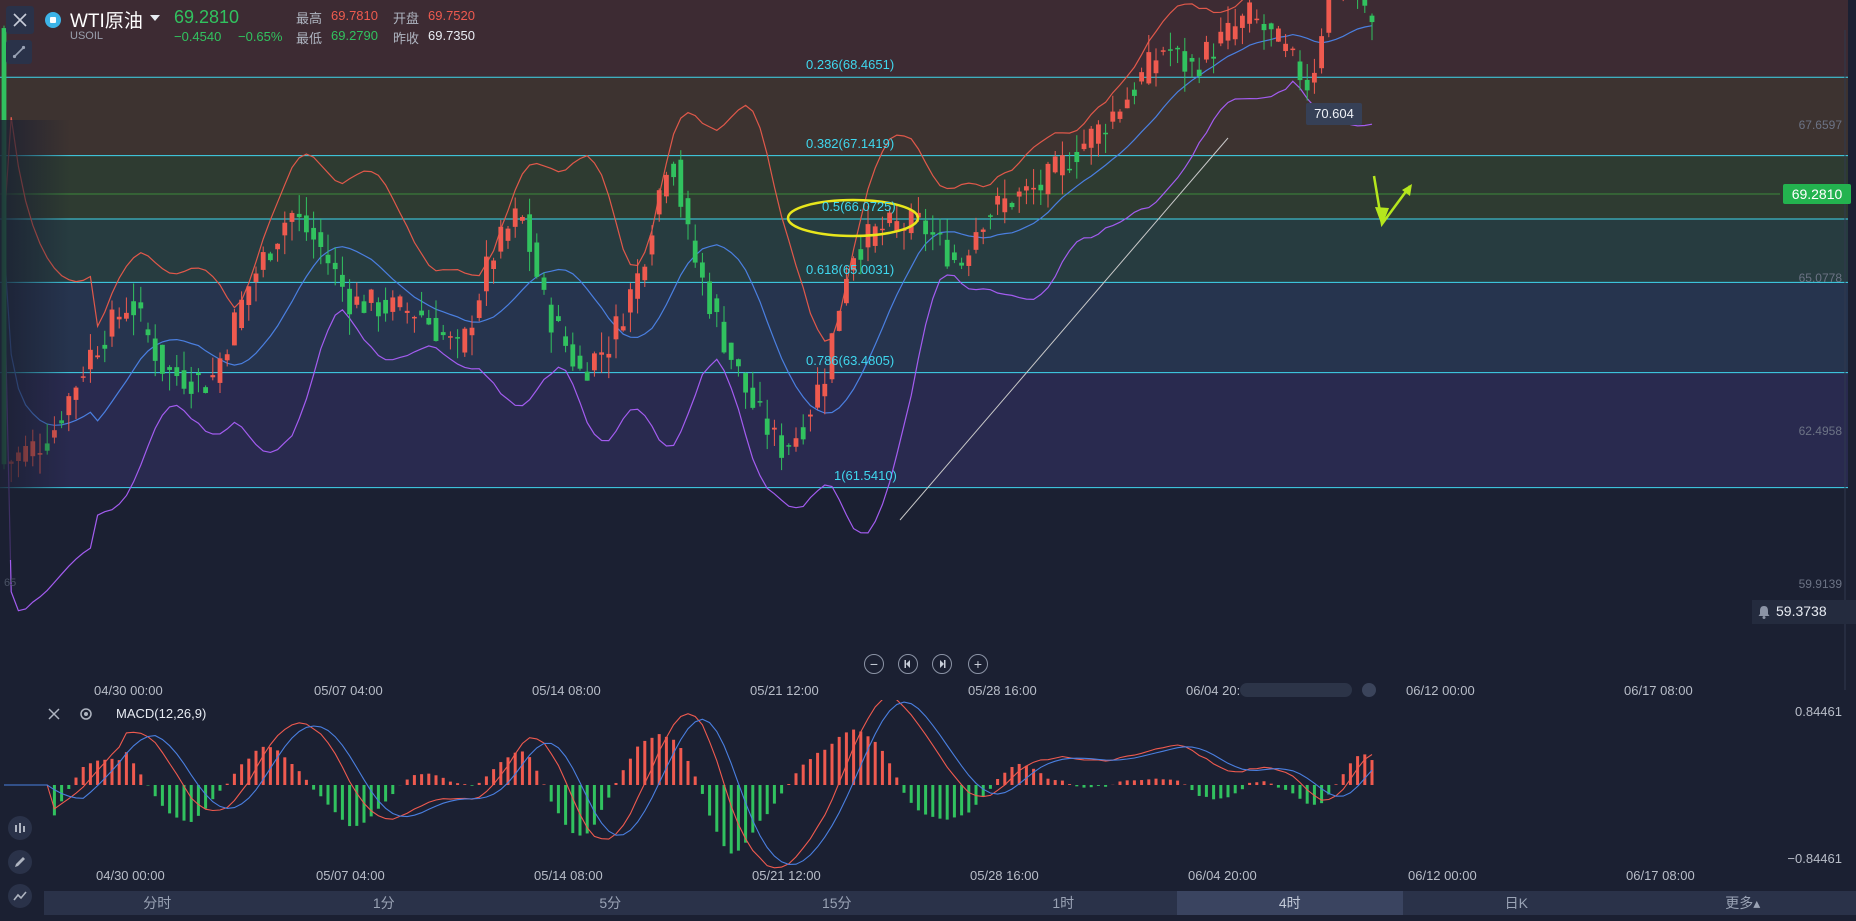 Image resolution: width=1856 pixels, height=921 pixels. I want to click on time-axis-label: 06/12 00:00, so click(1440, 690).